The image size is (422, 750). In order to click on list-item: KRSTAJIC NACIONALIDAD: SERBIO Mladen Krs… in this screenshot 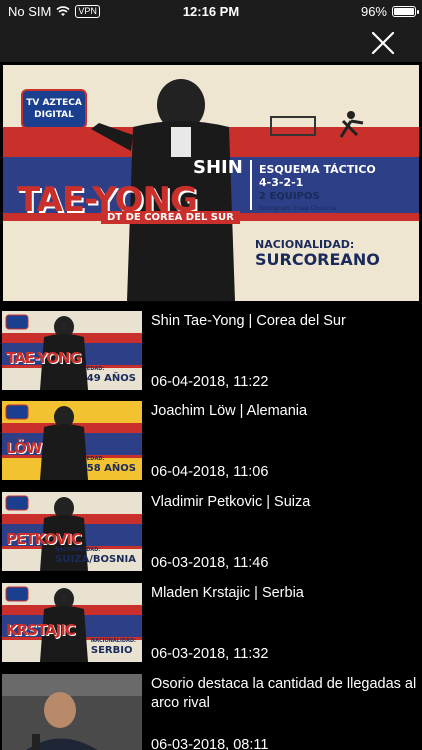, I will do `click(211, 624)`.